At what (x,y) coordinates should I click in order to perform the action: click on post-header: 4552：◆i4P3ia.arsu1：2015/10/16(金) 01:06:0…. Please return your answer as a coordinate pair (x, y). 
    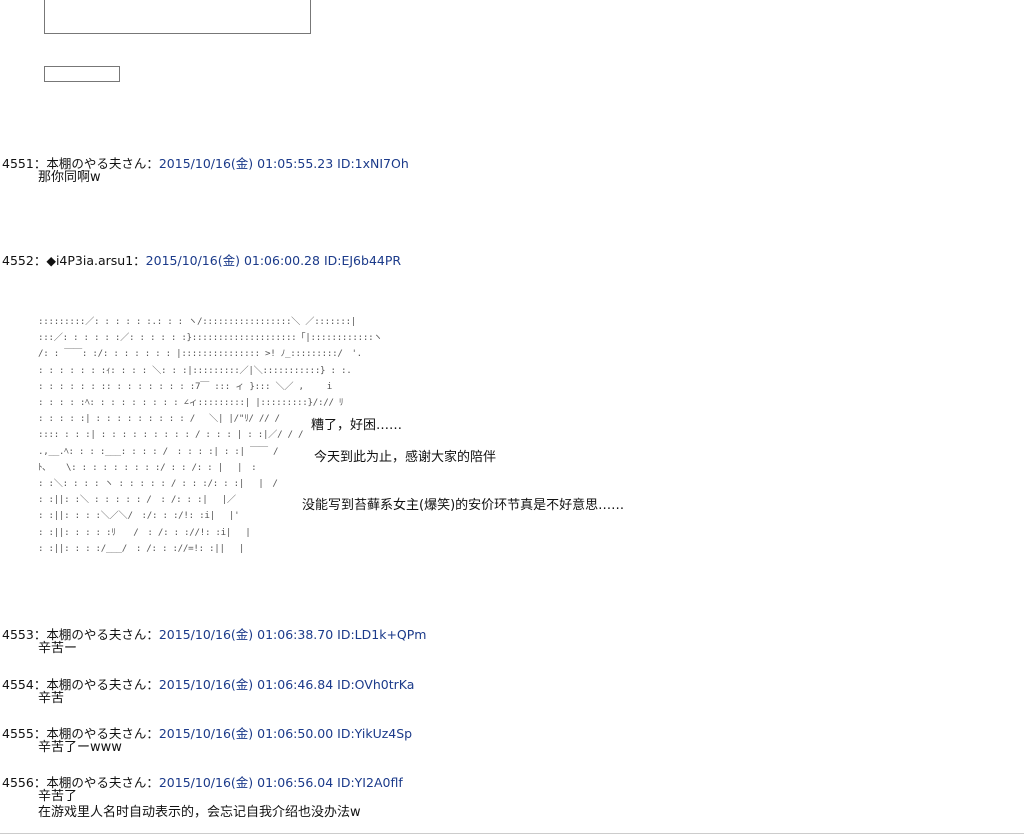
    Looking at the image, I should click on (201, 259).